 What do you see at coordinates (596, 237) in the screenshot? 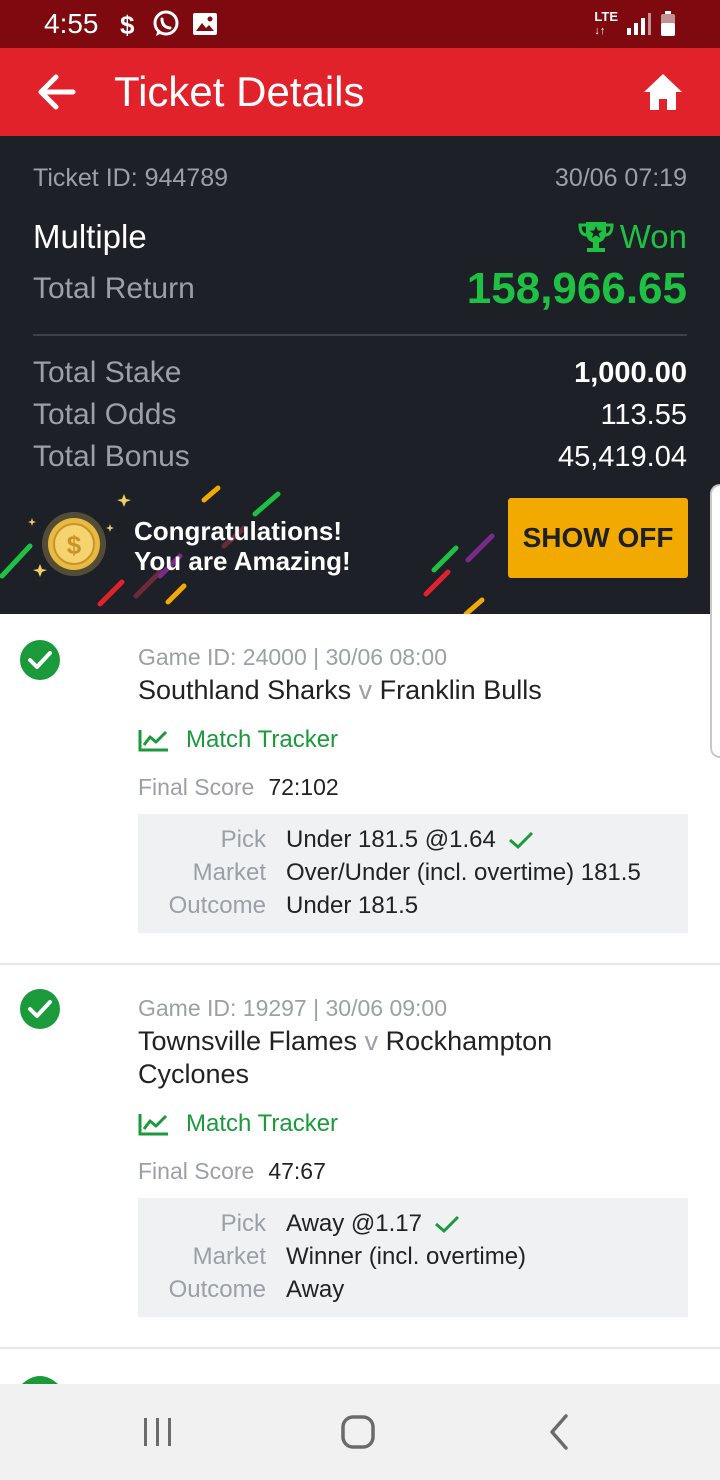
I see `trophy-icon` at bounding box center [596, 237].